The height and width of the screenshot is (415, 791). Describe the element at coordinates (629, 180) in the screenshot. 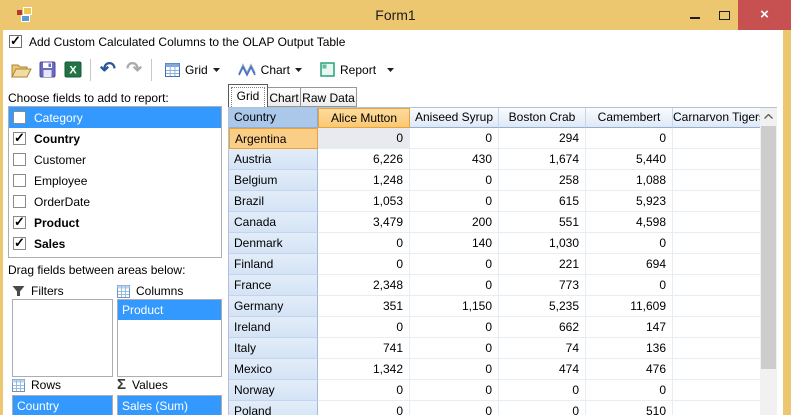

I see `pivot-cell: 1,088` at that location.